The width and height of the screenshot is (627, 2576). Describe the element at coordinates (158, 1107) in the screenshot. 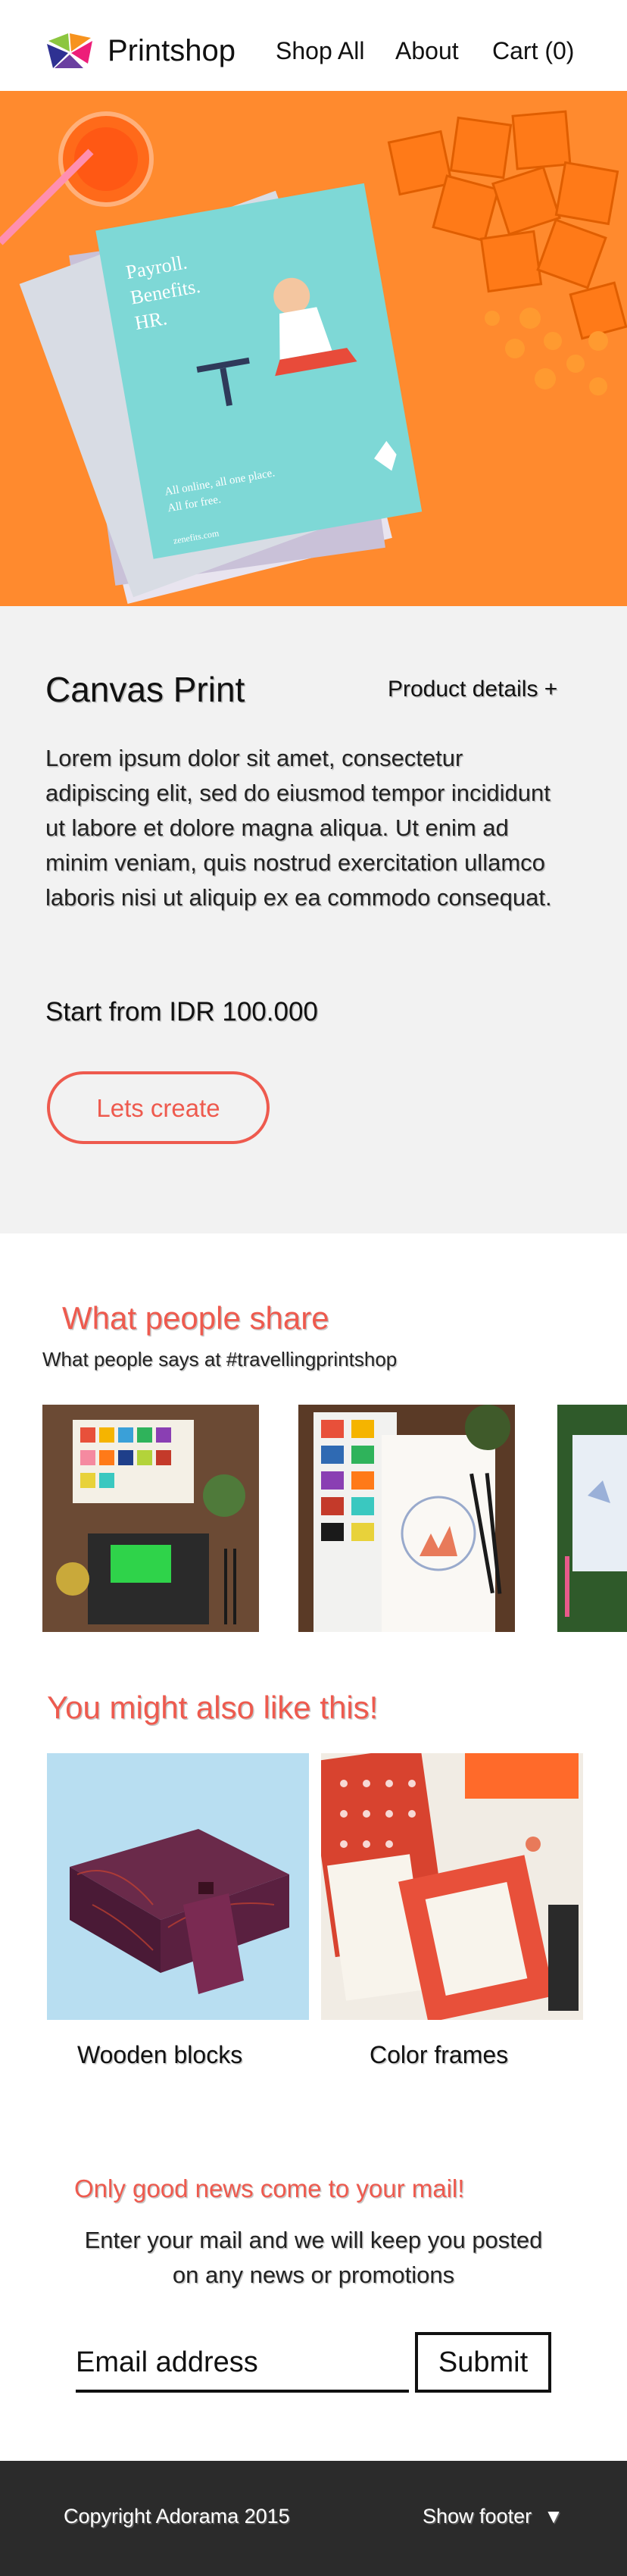

I see `lets-create-button: Lets create` at that location.